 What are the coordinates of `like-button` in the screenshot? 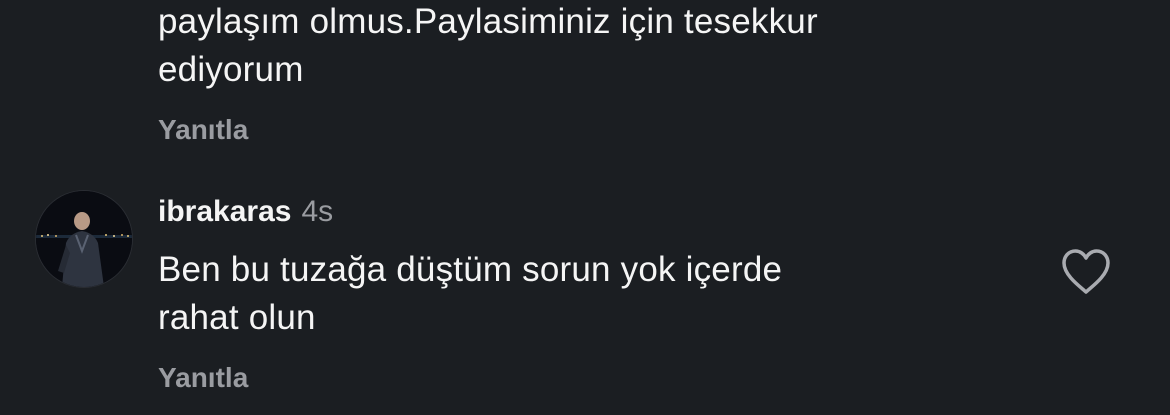 It's located at (1086, 272).